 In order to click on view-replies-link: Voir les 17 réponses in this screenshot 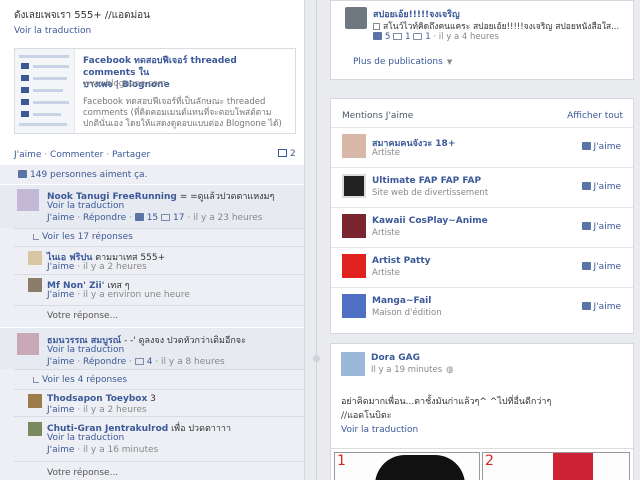, I will do `click(83, 237)`.